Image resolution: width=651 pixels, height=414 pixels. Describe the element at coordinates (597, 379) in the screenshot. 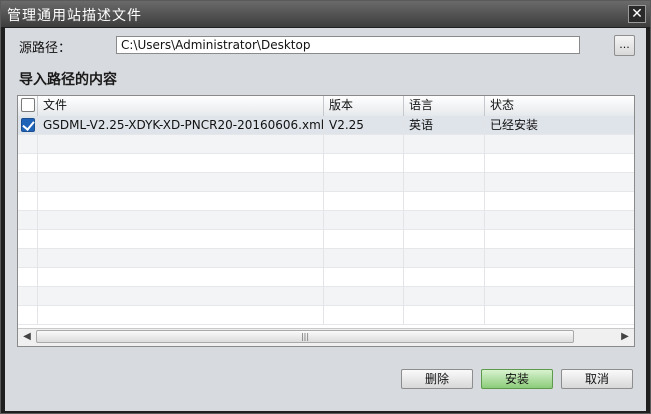

I see `cancel-button: 取消` at that location.